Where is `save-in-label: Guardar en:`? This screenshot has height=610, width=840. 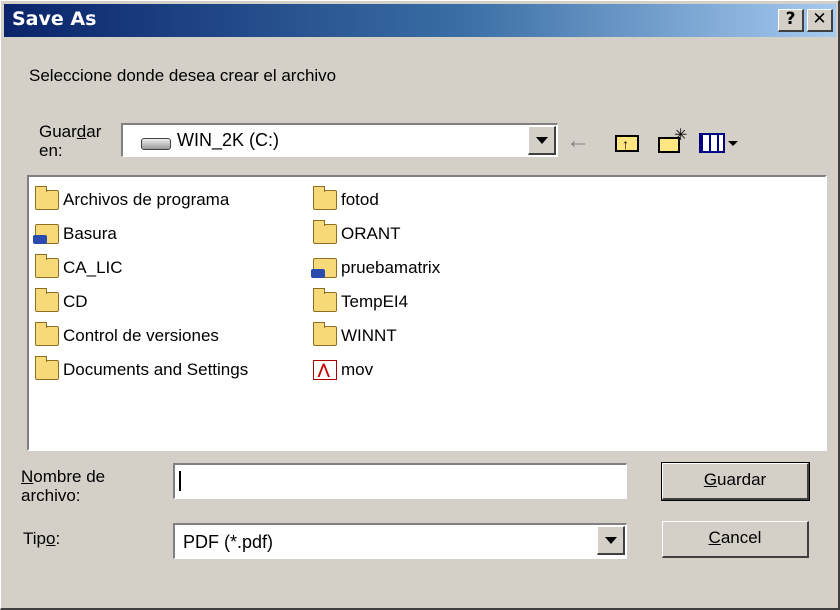 save-in-label: Guardar en: is located at coordinates (70, 141).